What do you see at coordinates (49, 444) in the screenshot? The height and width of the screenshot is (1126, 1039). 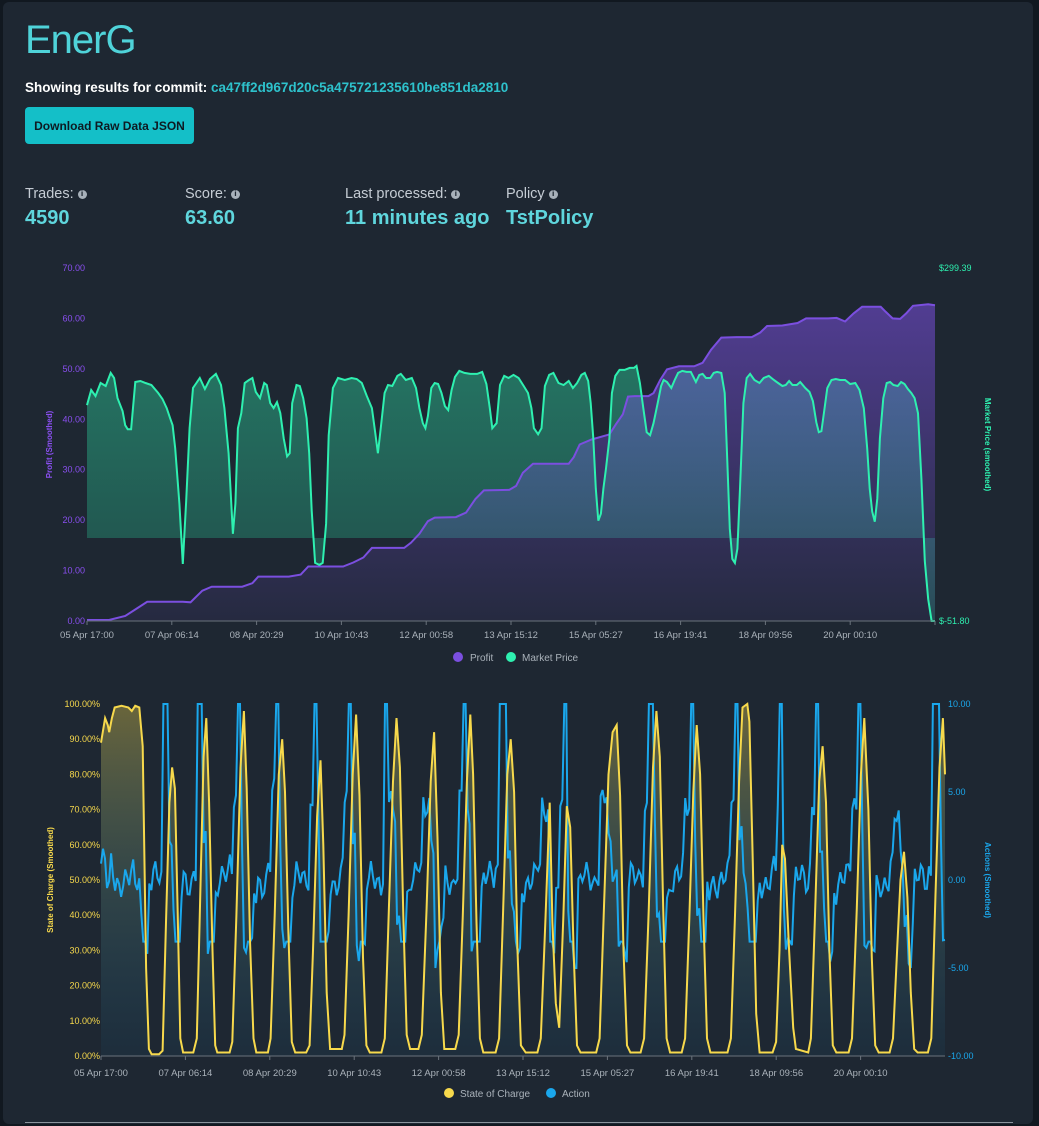 I see `y-axis-label: Profit (Smoothed)` at bounding box center [49, 444].